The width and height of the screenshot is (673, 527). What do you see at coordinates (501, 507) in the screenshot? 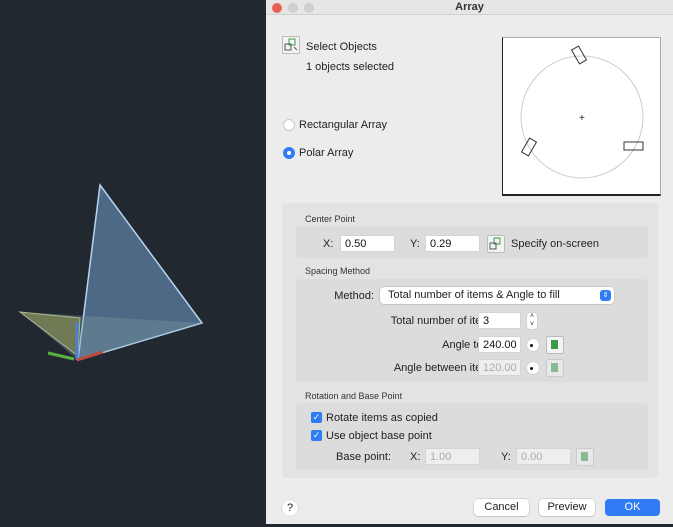
I see `cancel-button: Cancel` at bounding box center [501, 507].